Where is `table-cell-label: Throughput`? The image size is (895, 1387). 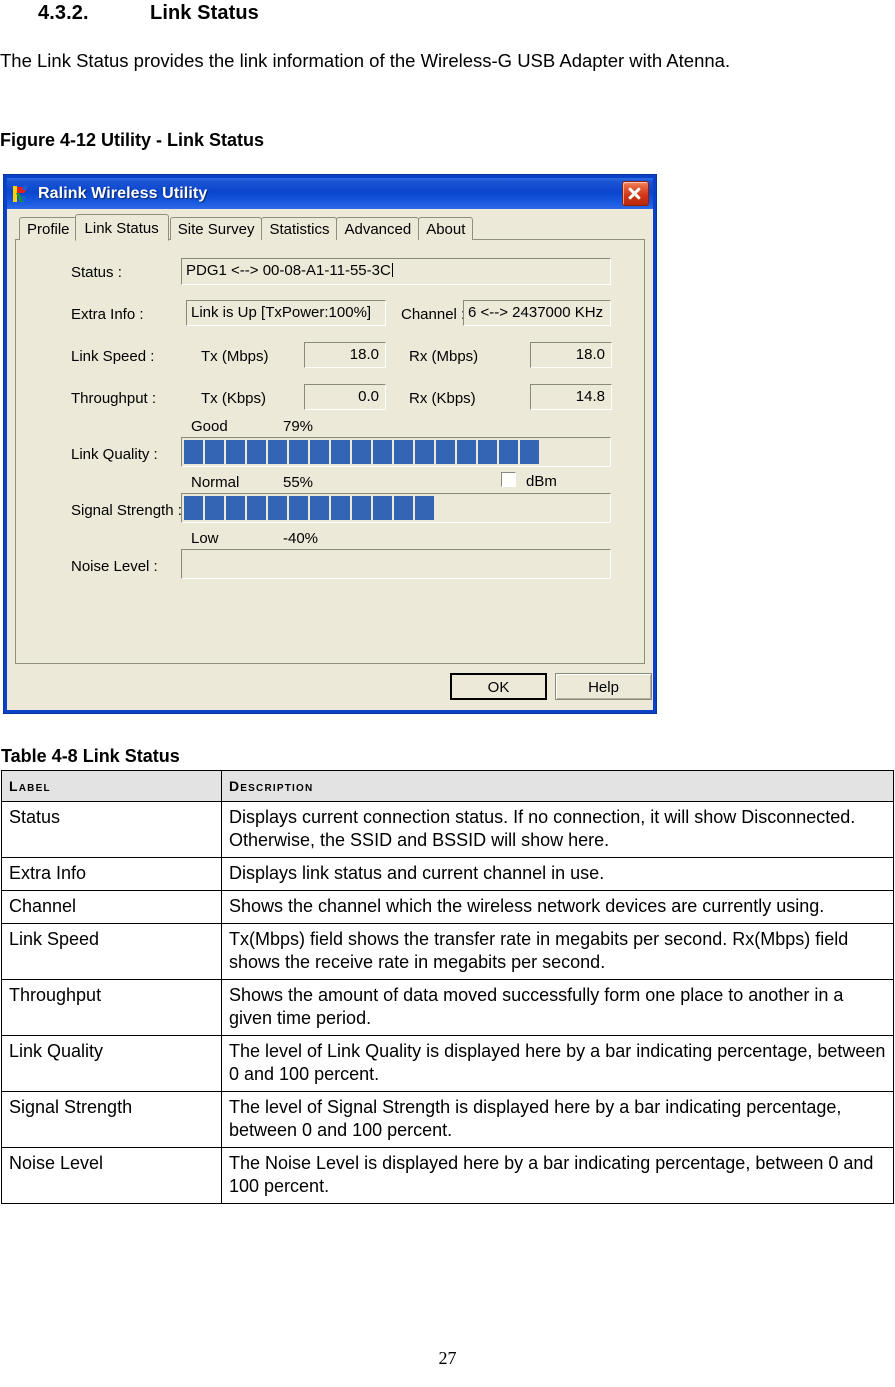
table-cell-label: Throughput is located at coordinates (111, 1007).